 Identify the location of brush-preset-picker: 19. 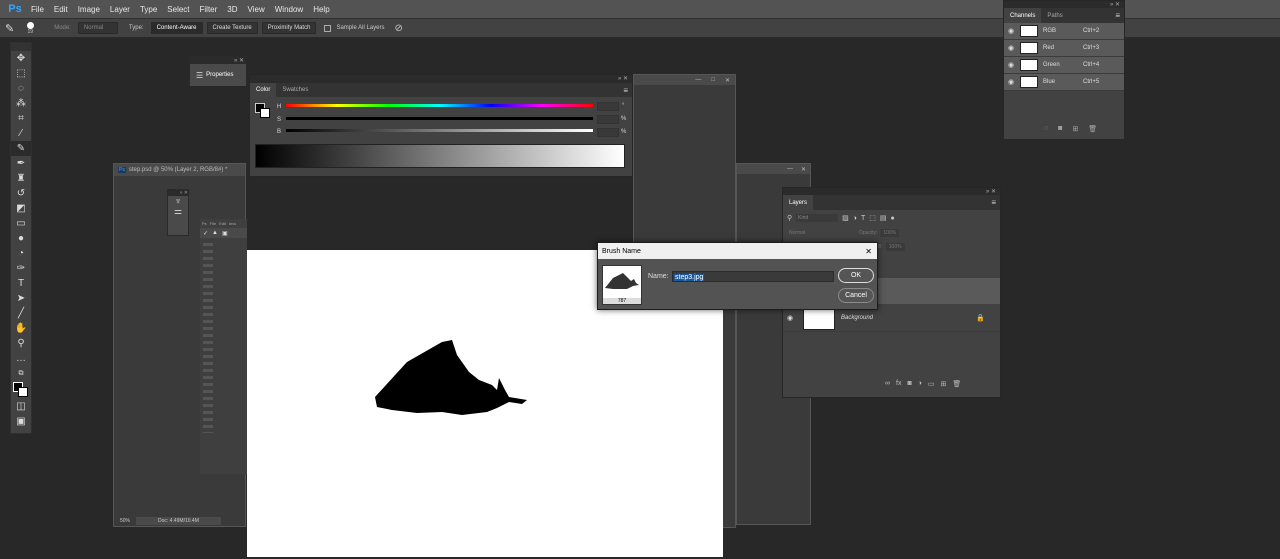
(30, 28).